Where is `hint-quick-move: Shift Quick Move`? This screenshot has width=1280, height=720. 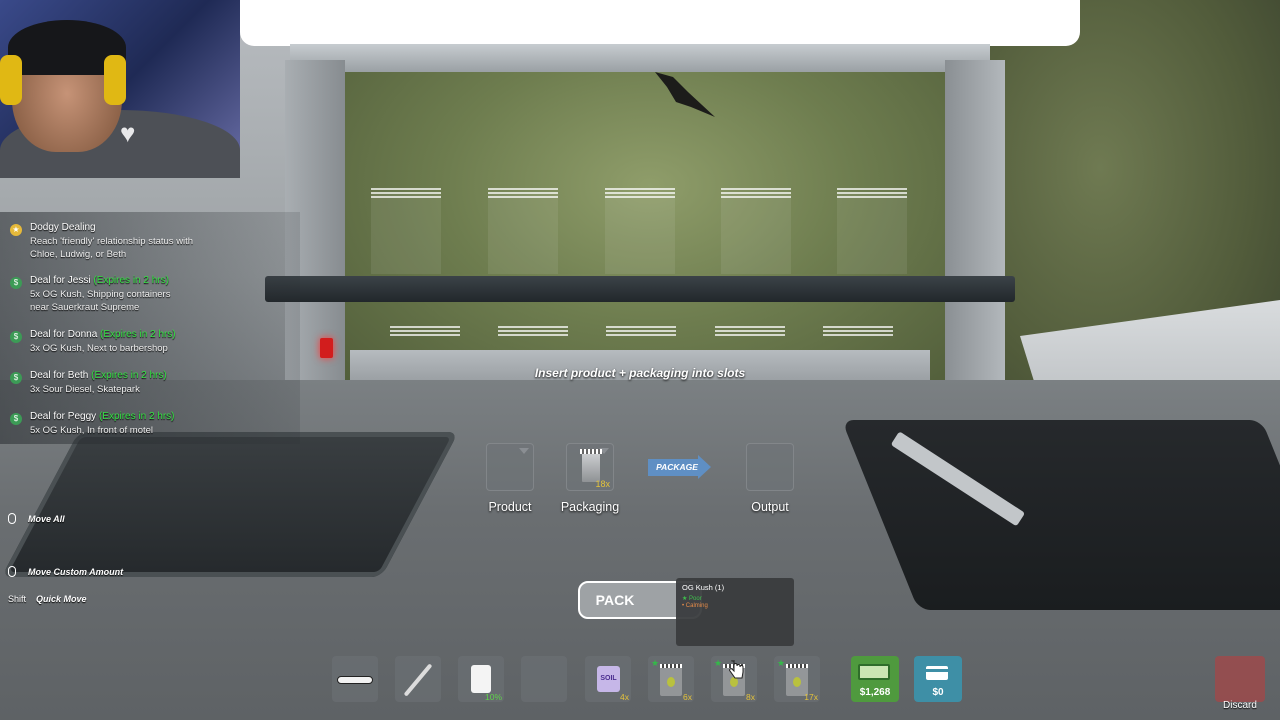
hint-quick-move: Shift Quick Move is located at coordinates (47, 599).